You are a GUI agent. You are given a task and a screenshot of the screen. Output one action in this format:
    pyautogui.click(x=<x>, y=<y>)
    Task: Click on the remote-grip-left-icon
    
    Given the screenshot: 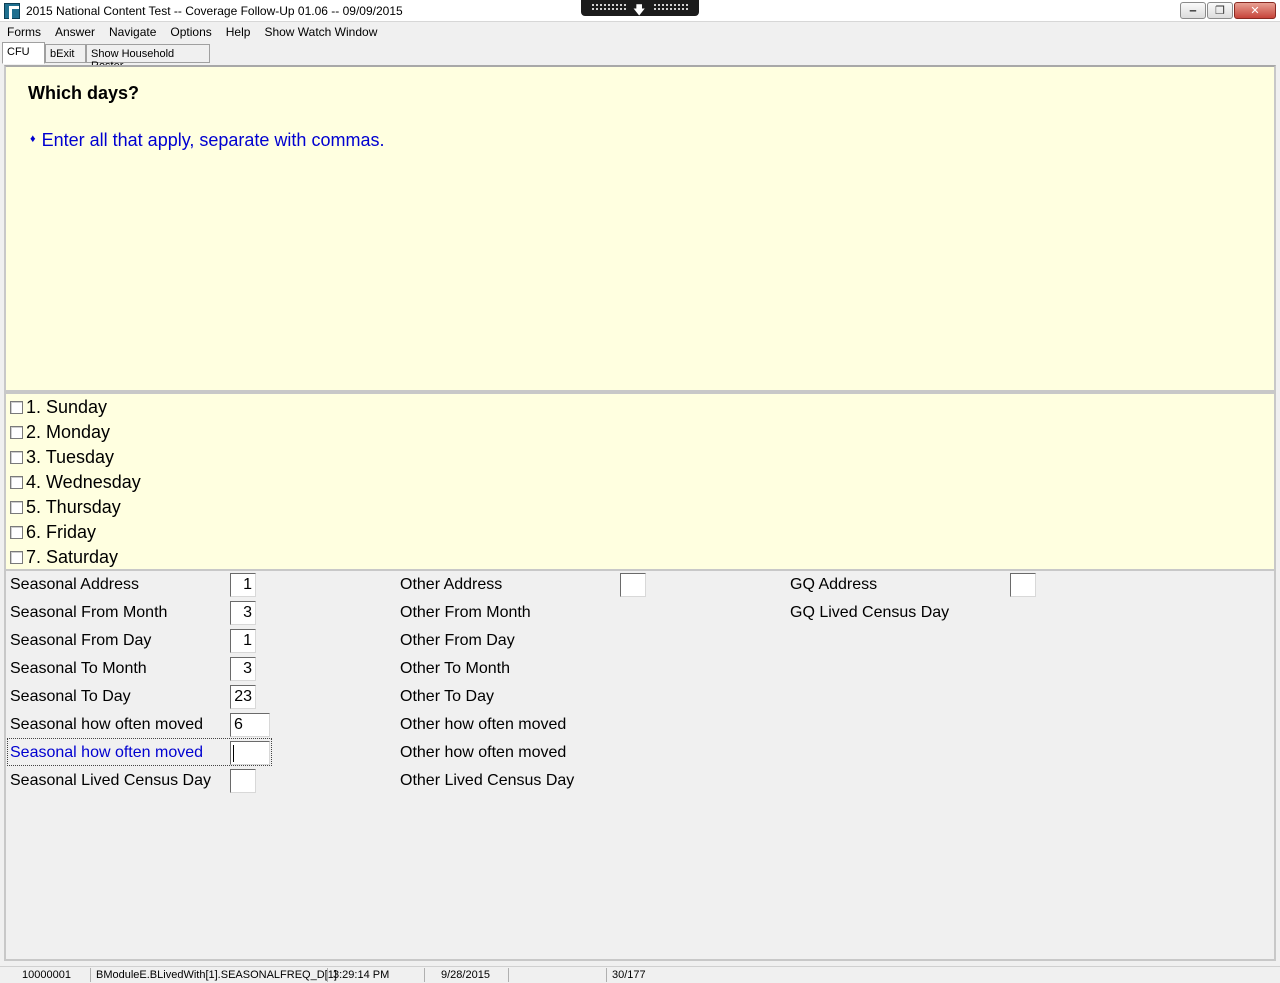 What is the action you would take?
    pyautogui.click(x=609, y=7)
    